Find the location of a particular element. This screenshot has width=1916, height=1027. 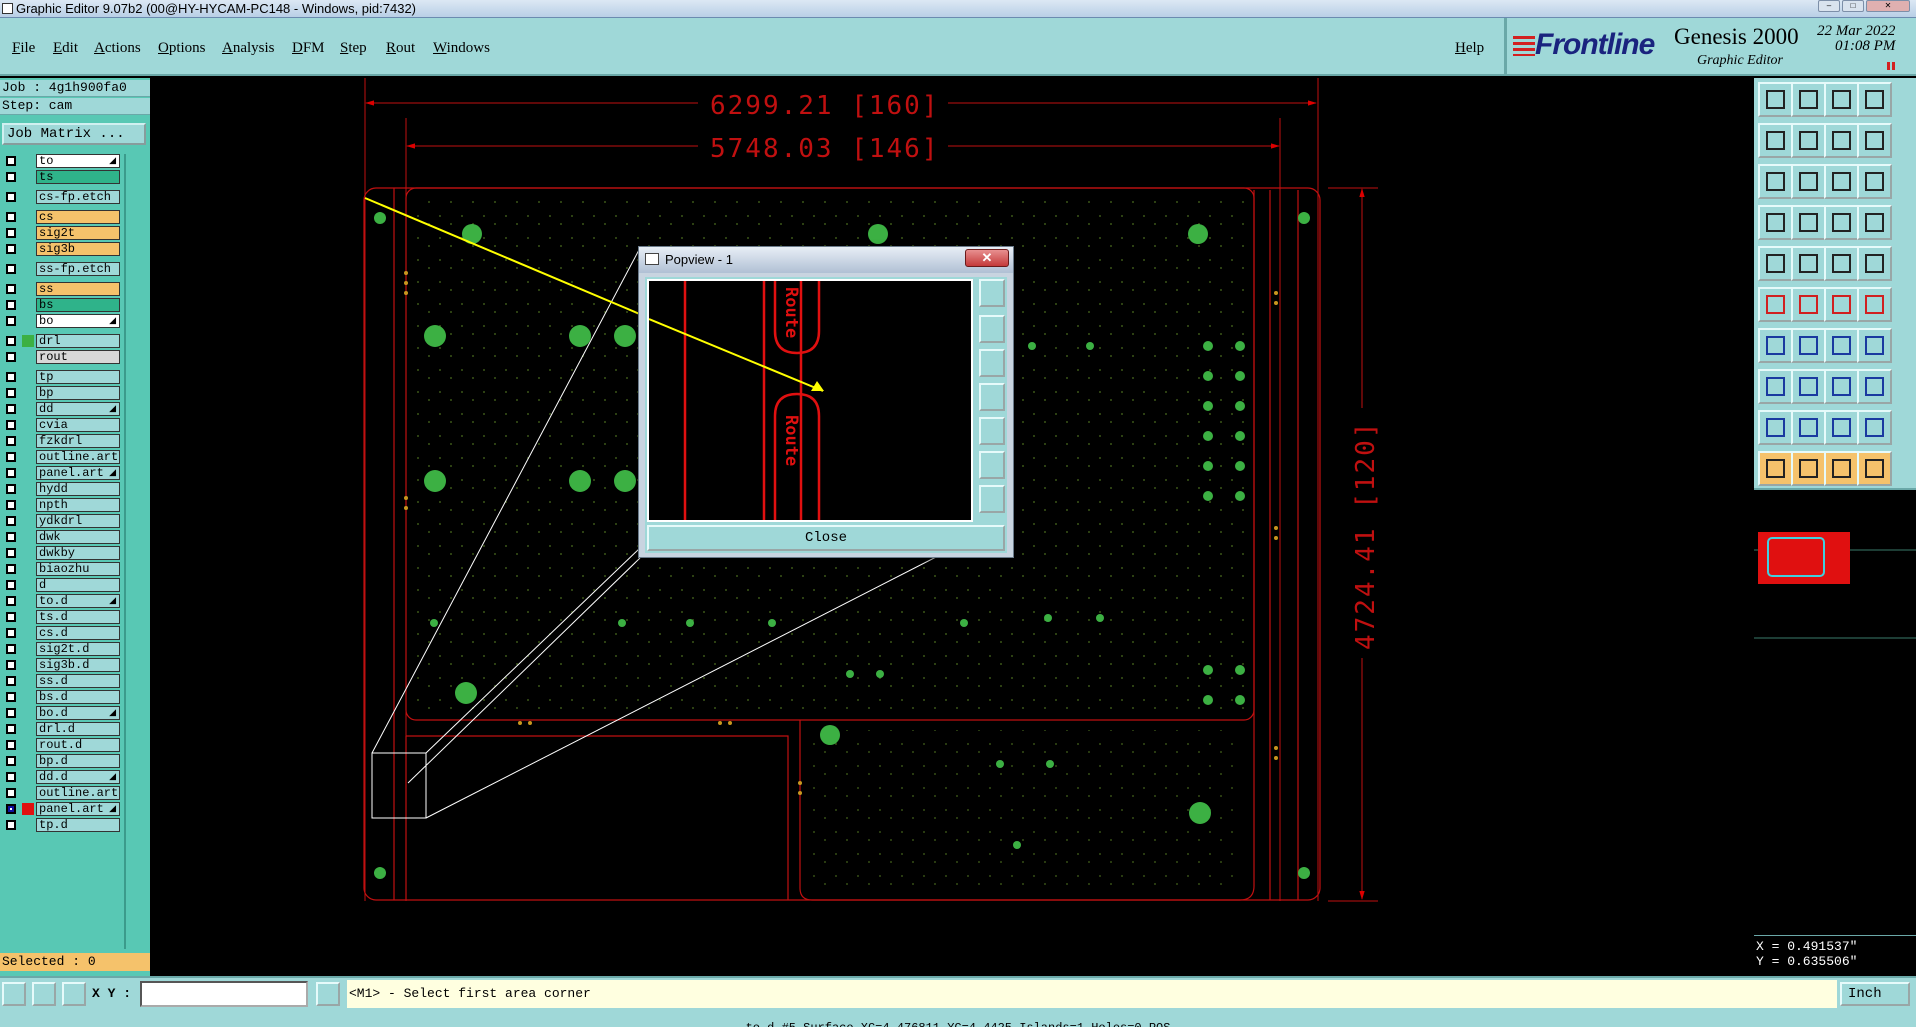

layer-row: ts.d is located at coordinates (61, 617).